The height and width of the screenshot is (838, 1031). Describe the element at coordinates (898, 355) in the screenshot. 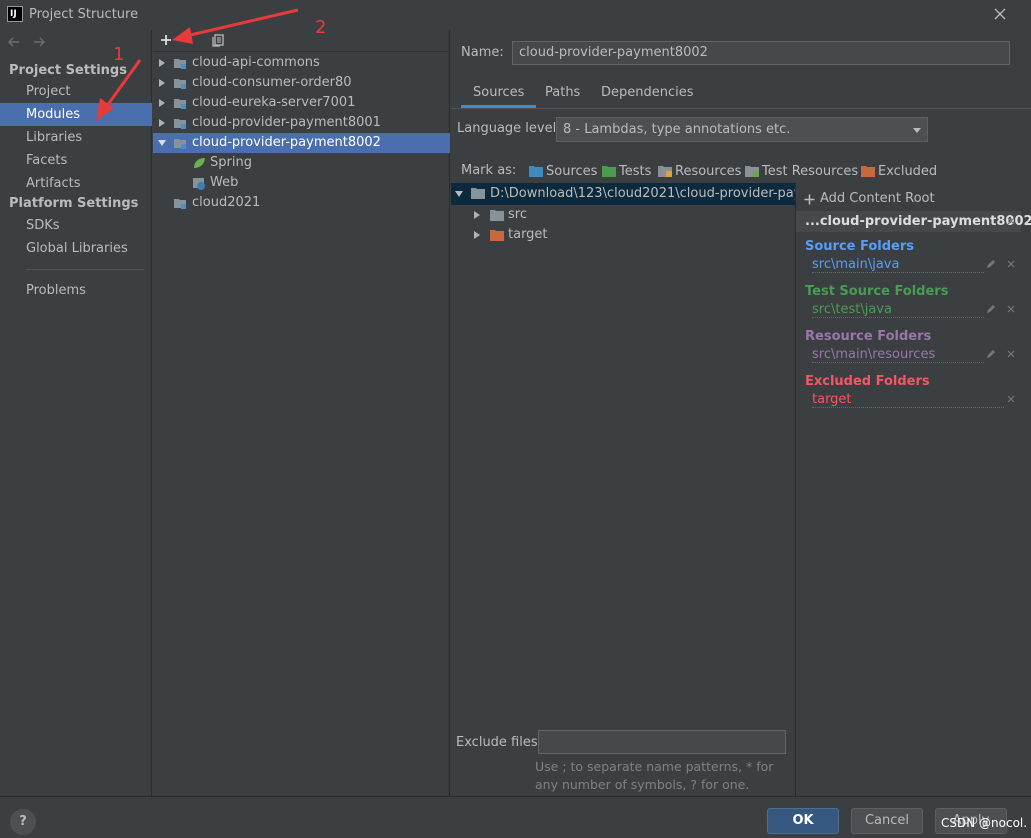

I see `resource-folder-path: src\main\resources` at that location.